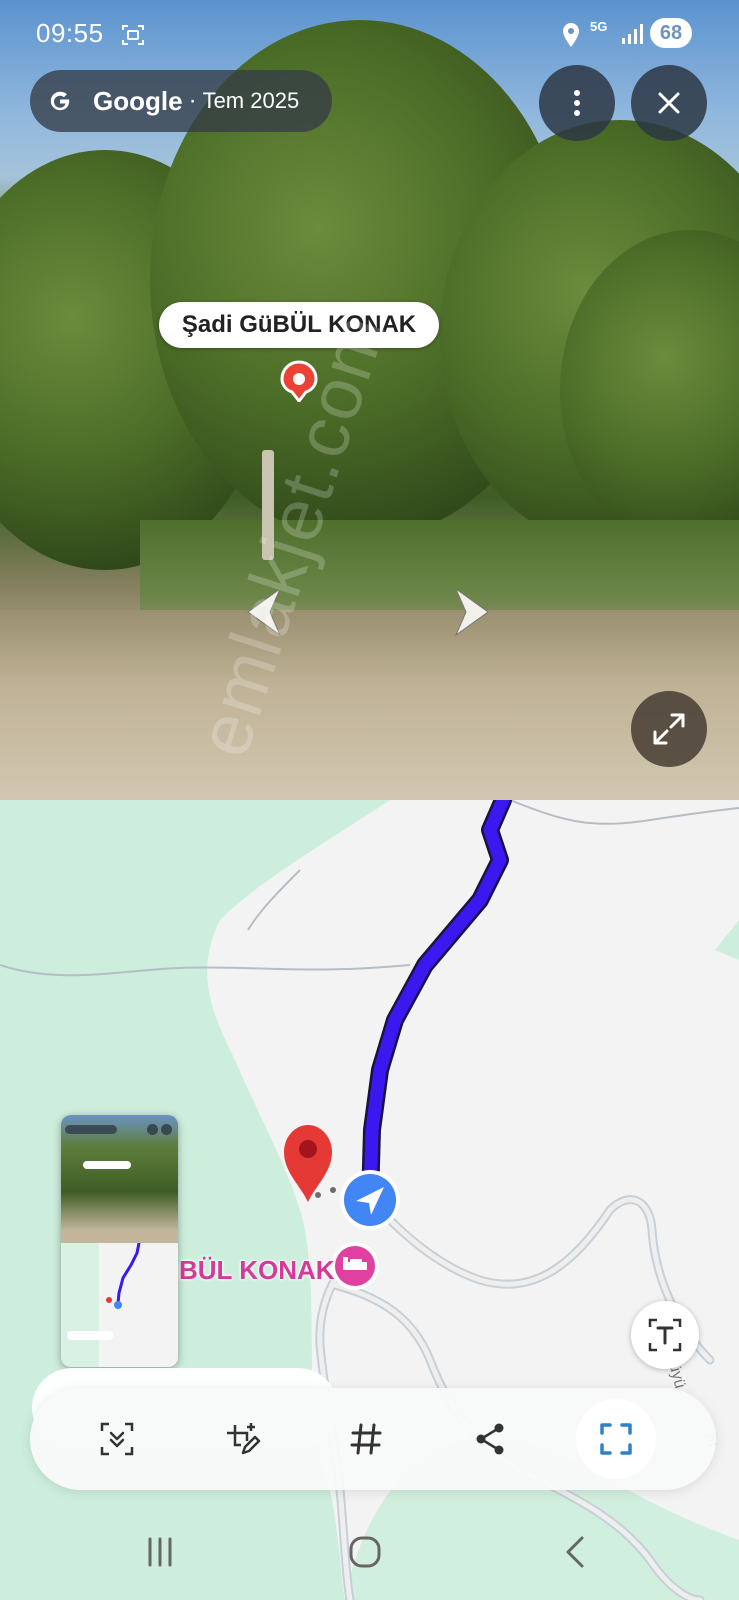 Image resolution: width=739 pixels, height=1600 pixels. What do you see at coordinates (369, 34) in the screenshot?
I see `status-bar: 09:55 5G 68` at bounding box center [369, 34].